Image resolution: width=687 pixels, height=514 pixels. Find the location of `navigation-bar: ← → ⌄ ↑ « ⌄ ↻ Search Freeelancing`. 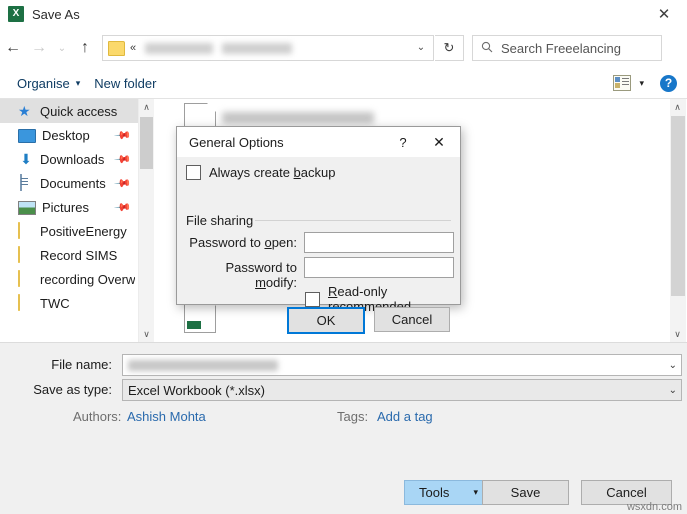

navigation-bar: ← → ⌄ ↑ « ⌄ ↻ Search Freeelancing is located at coordinates (343, 48).